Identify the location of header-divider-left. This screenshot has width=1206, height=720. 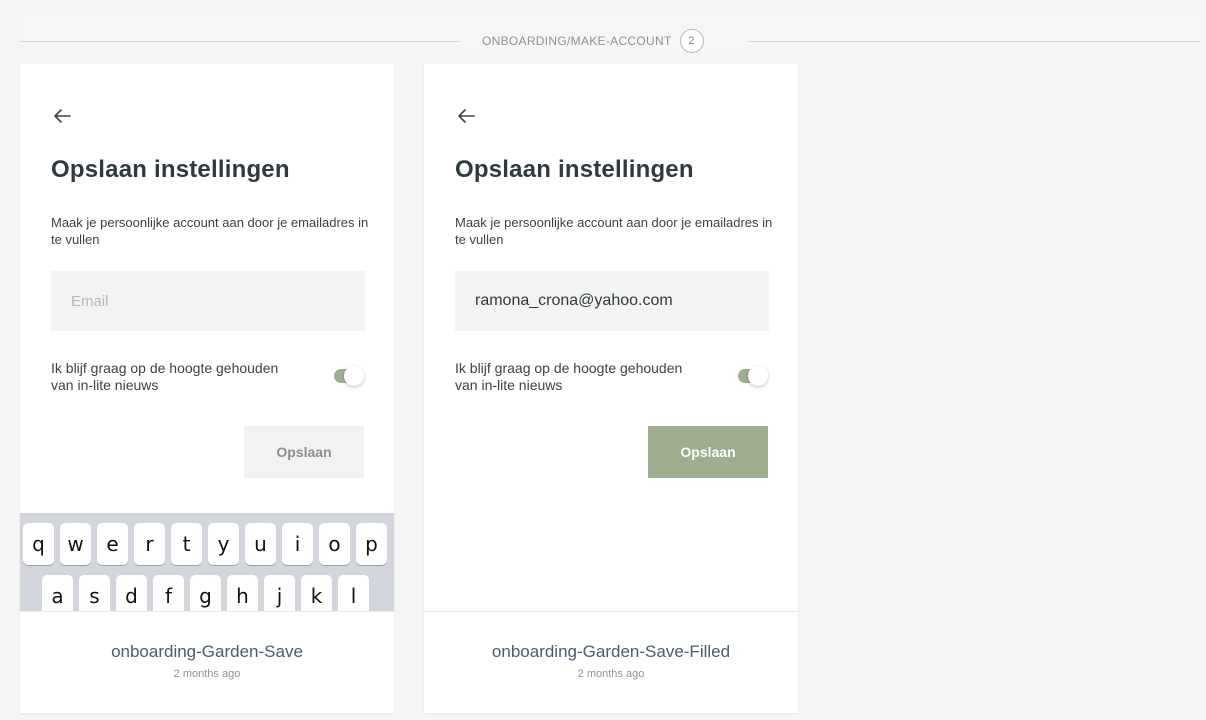
(240, 41).